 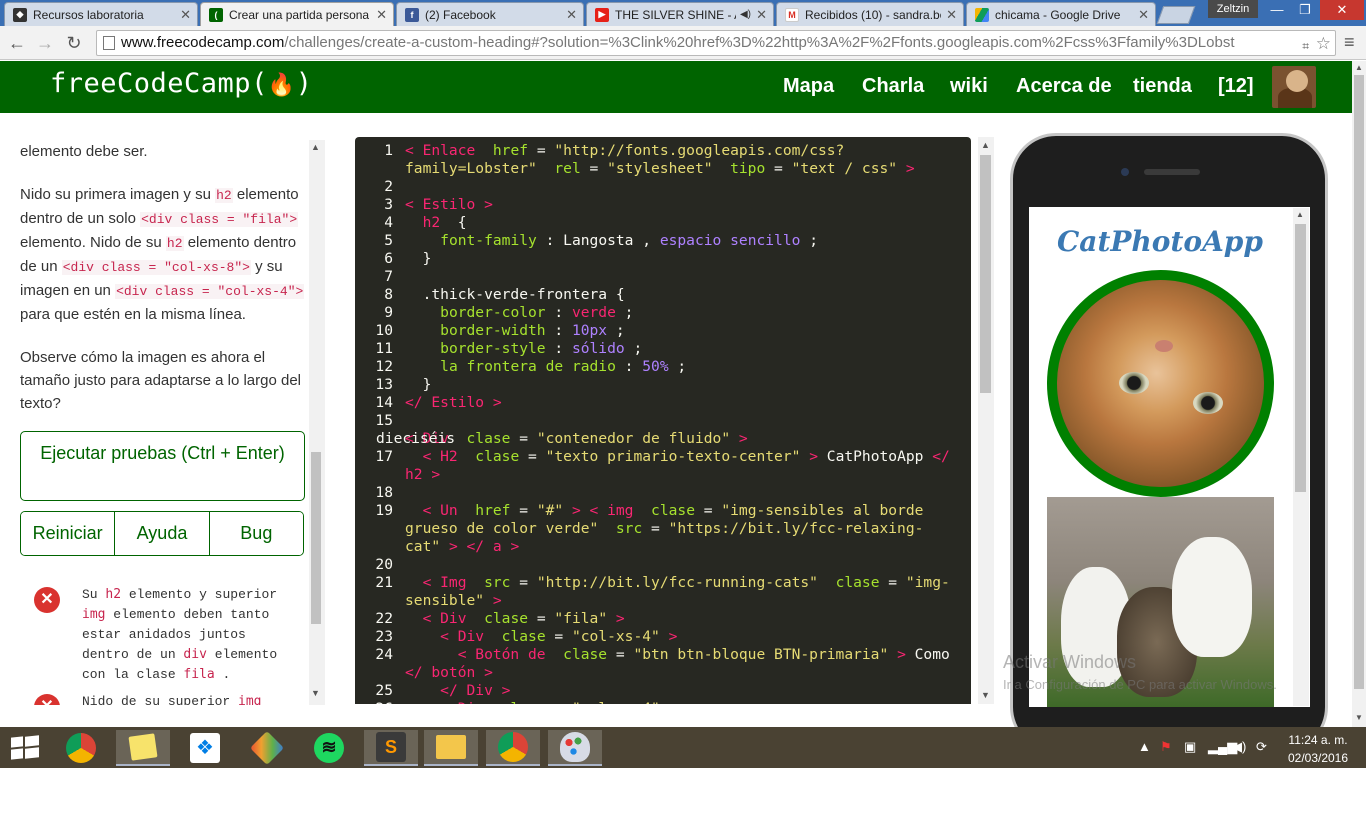 I want to click on preview-title: CatPhotoApp, so click(x=1160, y=241).